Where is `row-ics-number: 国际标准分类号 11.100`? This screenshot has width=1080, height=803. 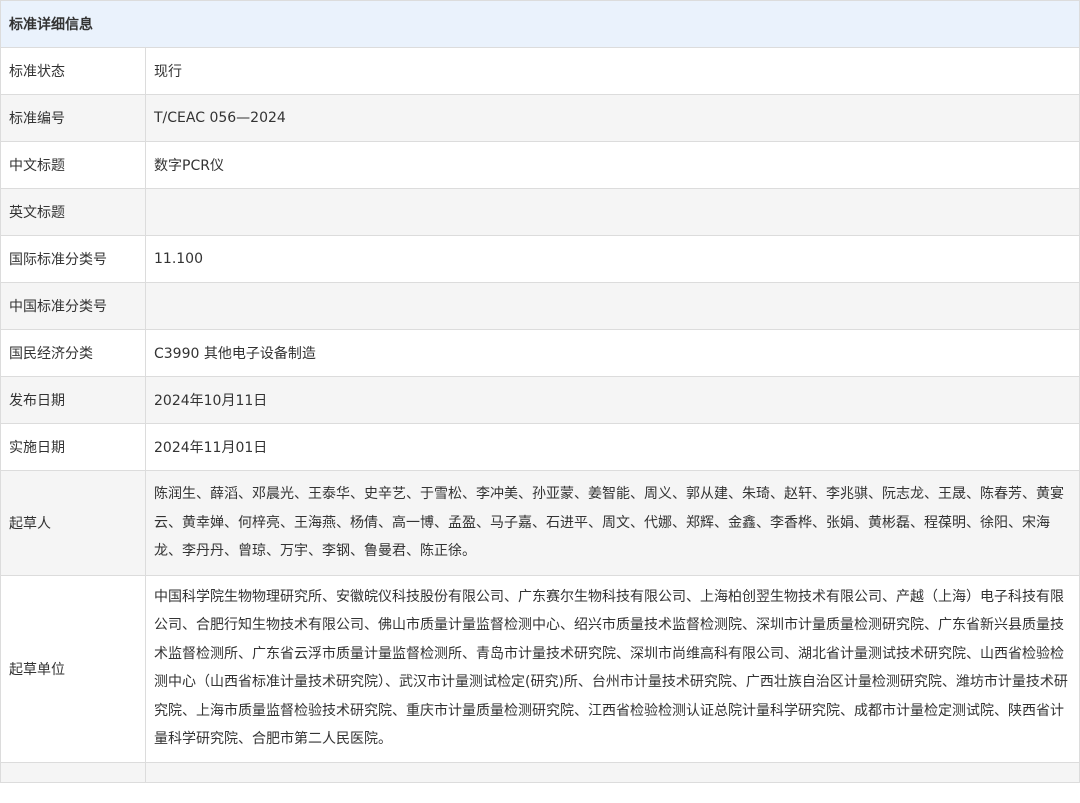 row-ics-number: 国际标准分类号 11.100 is located at coordinates (540, 259).